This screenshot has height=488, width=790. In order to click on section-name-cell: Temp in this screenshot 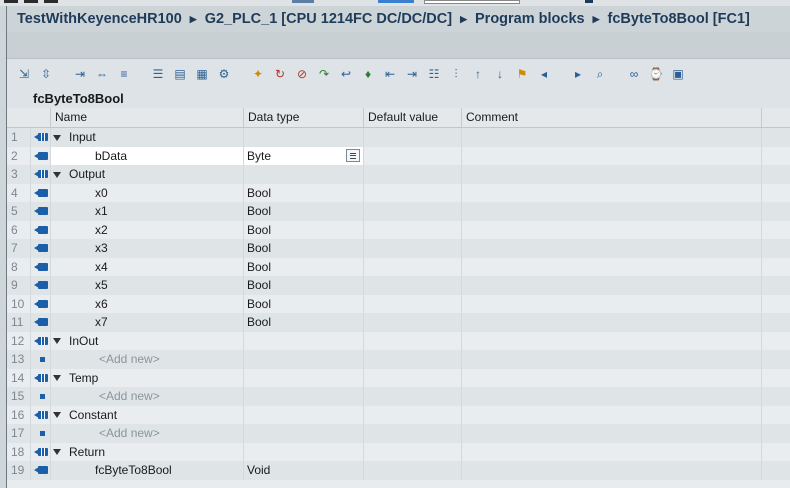, I will do `click(147, 377)`.